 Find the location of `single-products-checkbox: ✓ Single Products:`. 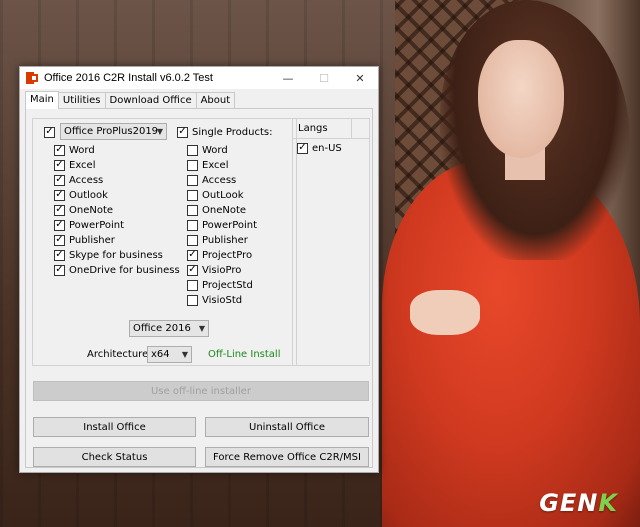

single-products-checkbox: ✓ Single Products: is located at coordinates (224, 132).